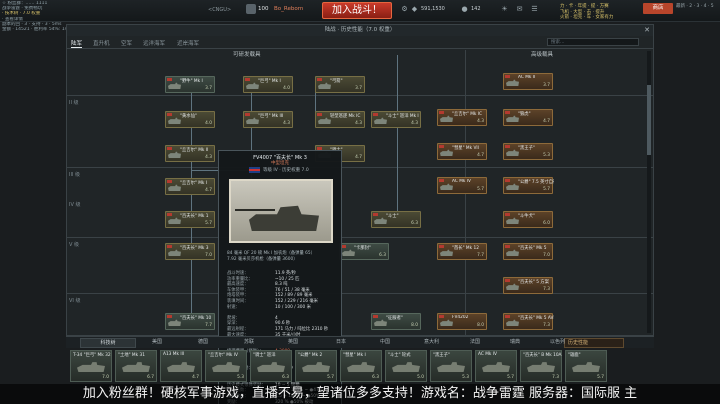  What do you see at coordinates (154, 43) in the screenshot?
I see `tab-bluewater: 远洋海军` at bounding box center [154, 43].